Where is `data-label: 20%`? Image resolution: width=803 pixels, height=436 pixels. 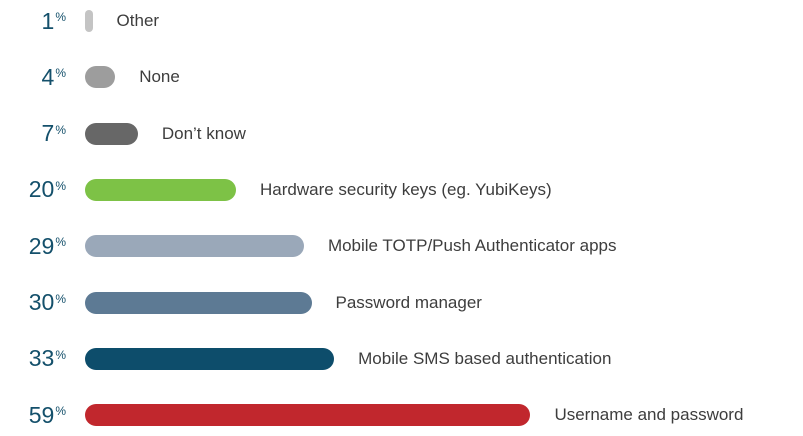 data-label: 20% is located at coordinates (47, 190).